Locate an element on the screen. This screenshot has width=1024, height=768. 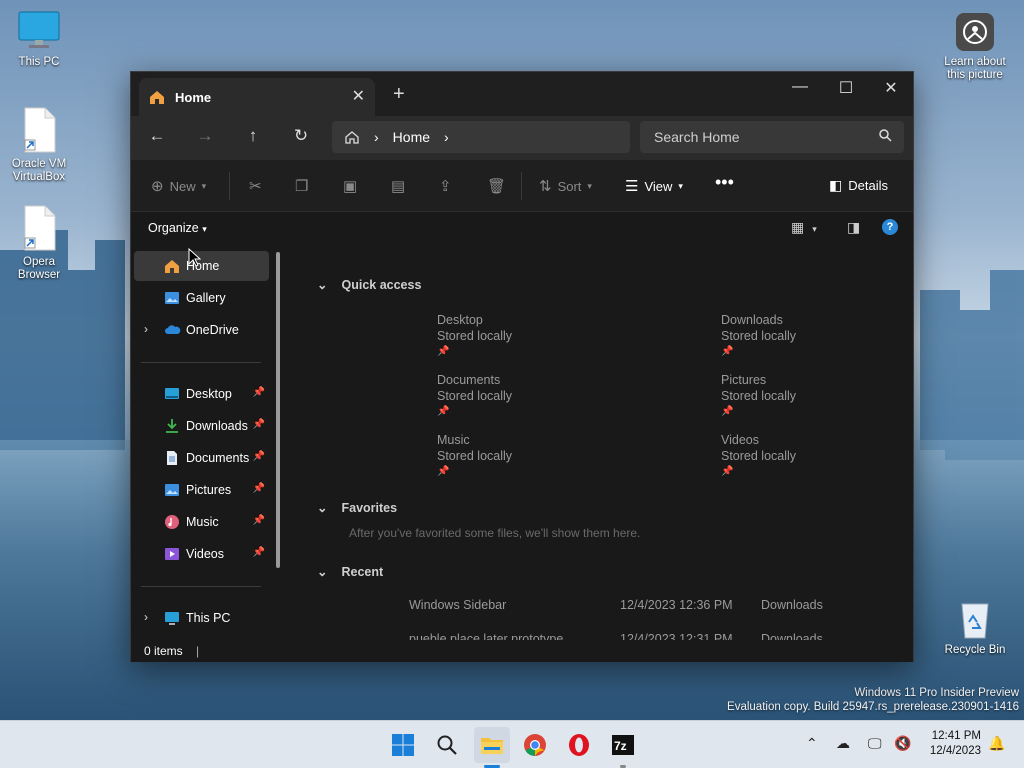
refresh-button: ↻ is located at coordinates (301, 136).